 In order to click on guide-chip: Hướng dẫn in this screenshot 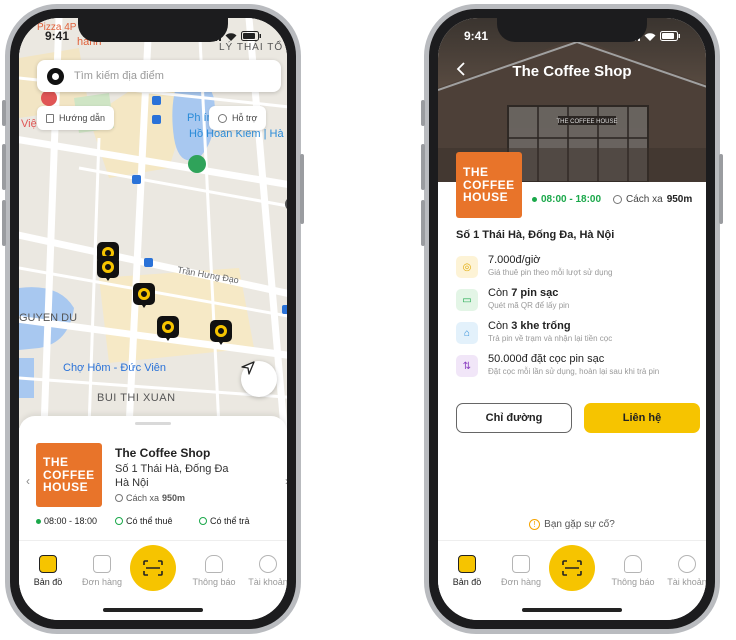, I will do `click(75, 118)`.